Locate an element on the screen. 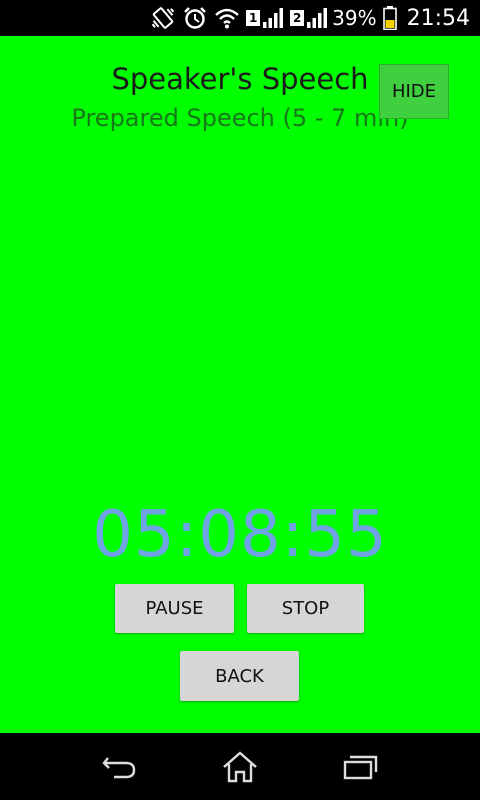 This screenshot has width=480, height=800. pause-button: PAUSE is located at coordinates (174, 608).